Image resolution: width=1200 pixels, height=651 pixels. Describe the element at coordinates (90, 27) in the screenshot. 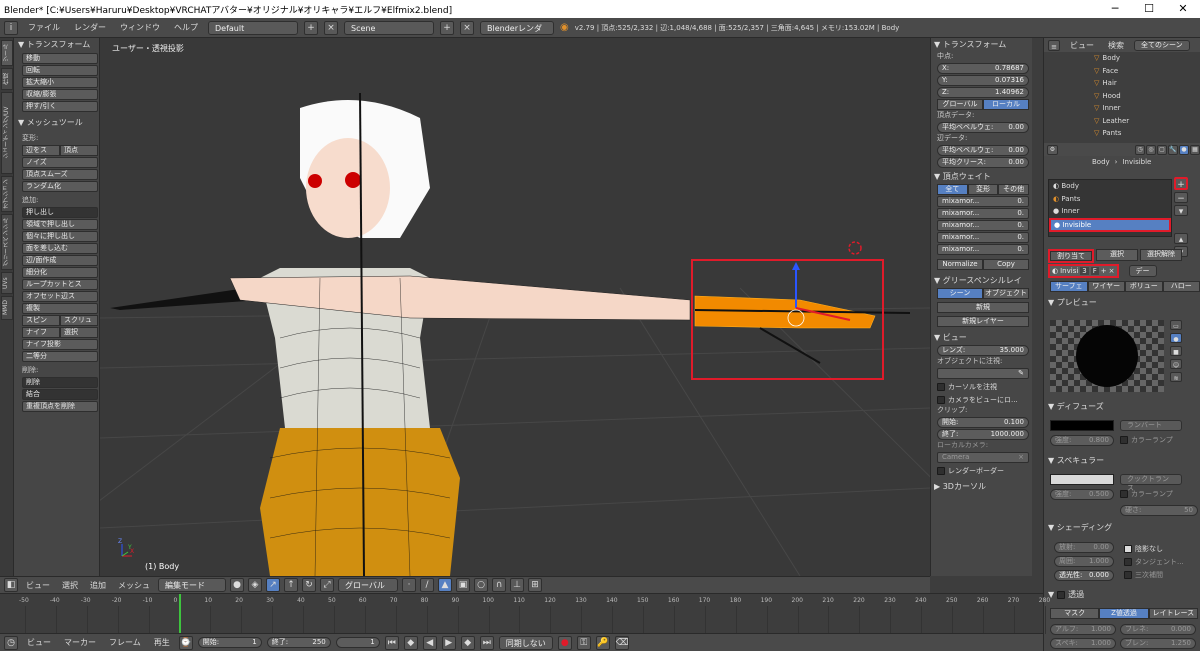

I see `menu-render: レンダー` at that location.